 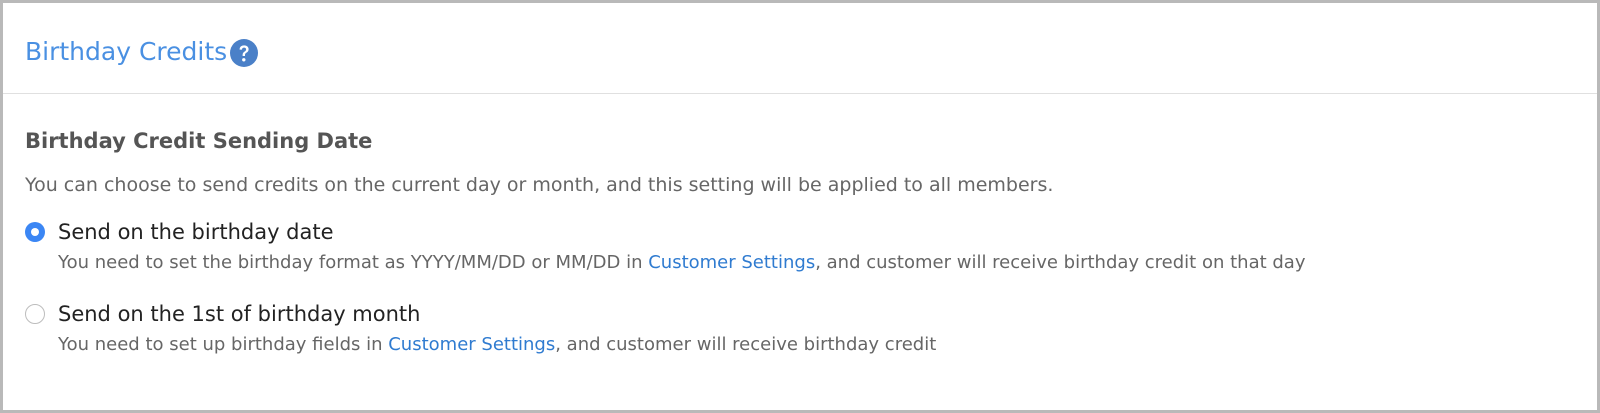 What do you see at coordinates (239, 314) in the screenshot?
I see `option-label-birthday-month: Send on the 1st of birthday month` at bounding box center [239, 314].